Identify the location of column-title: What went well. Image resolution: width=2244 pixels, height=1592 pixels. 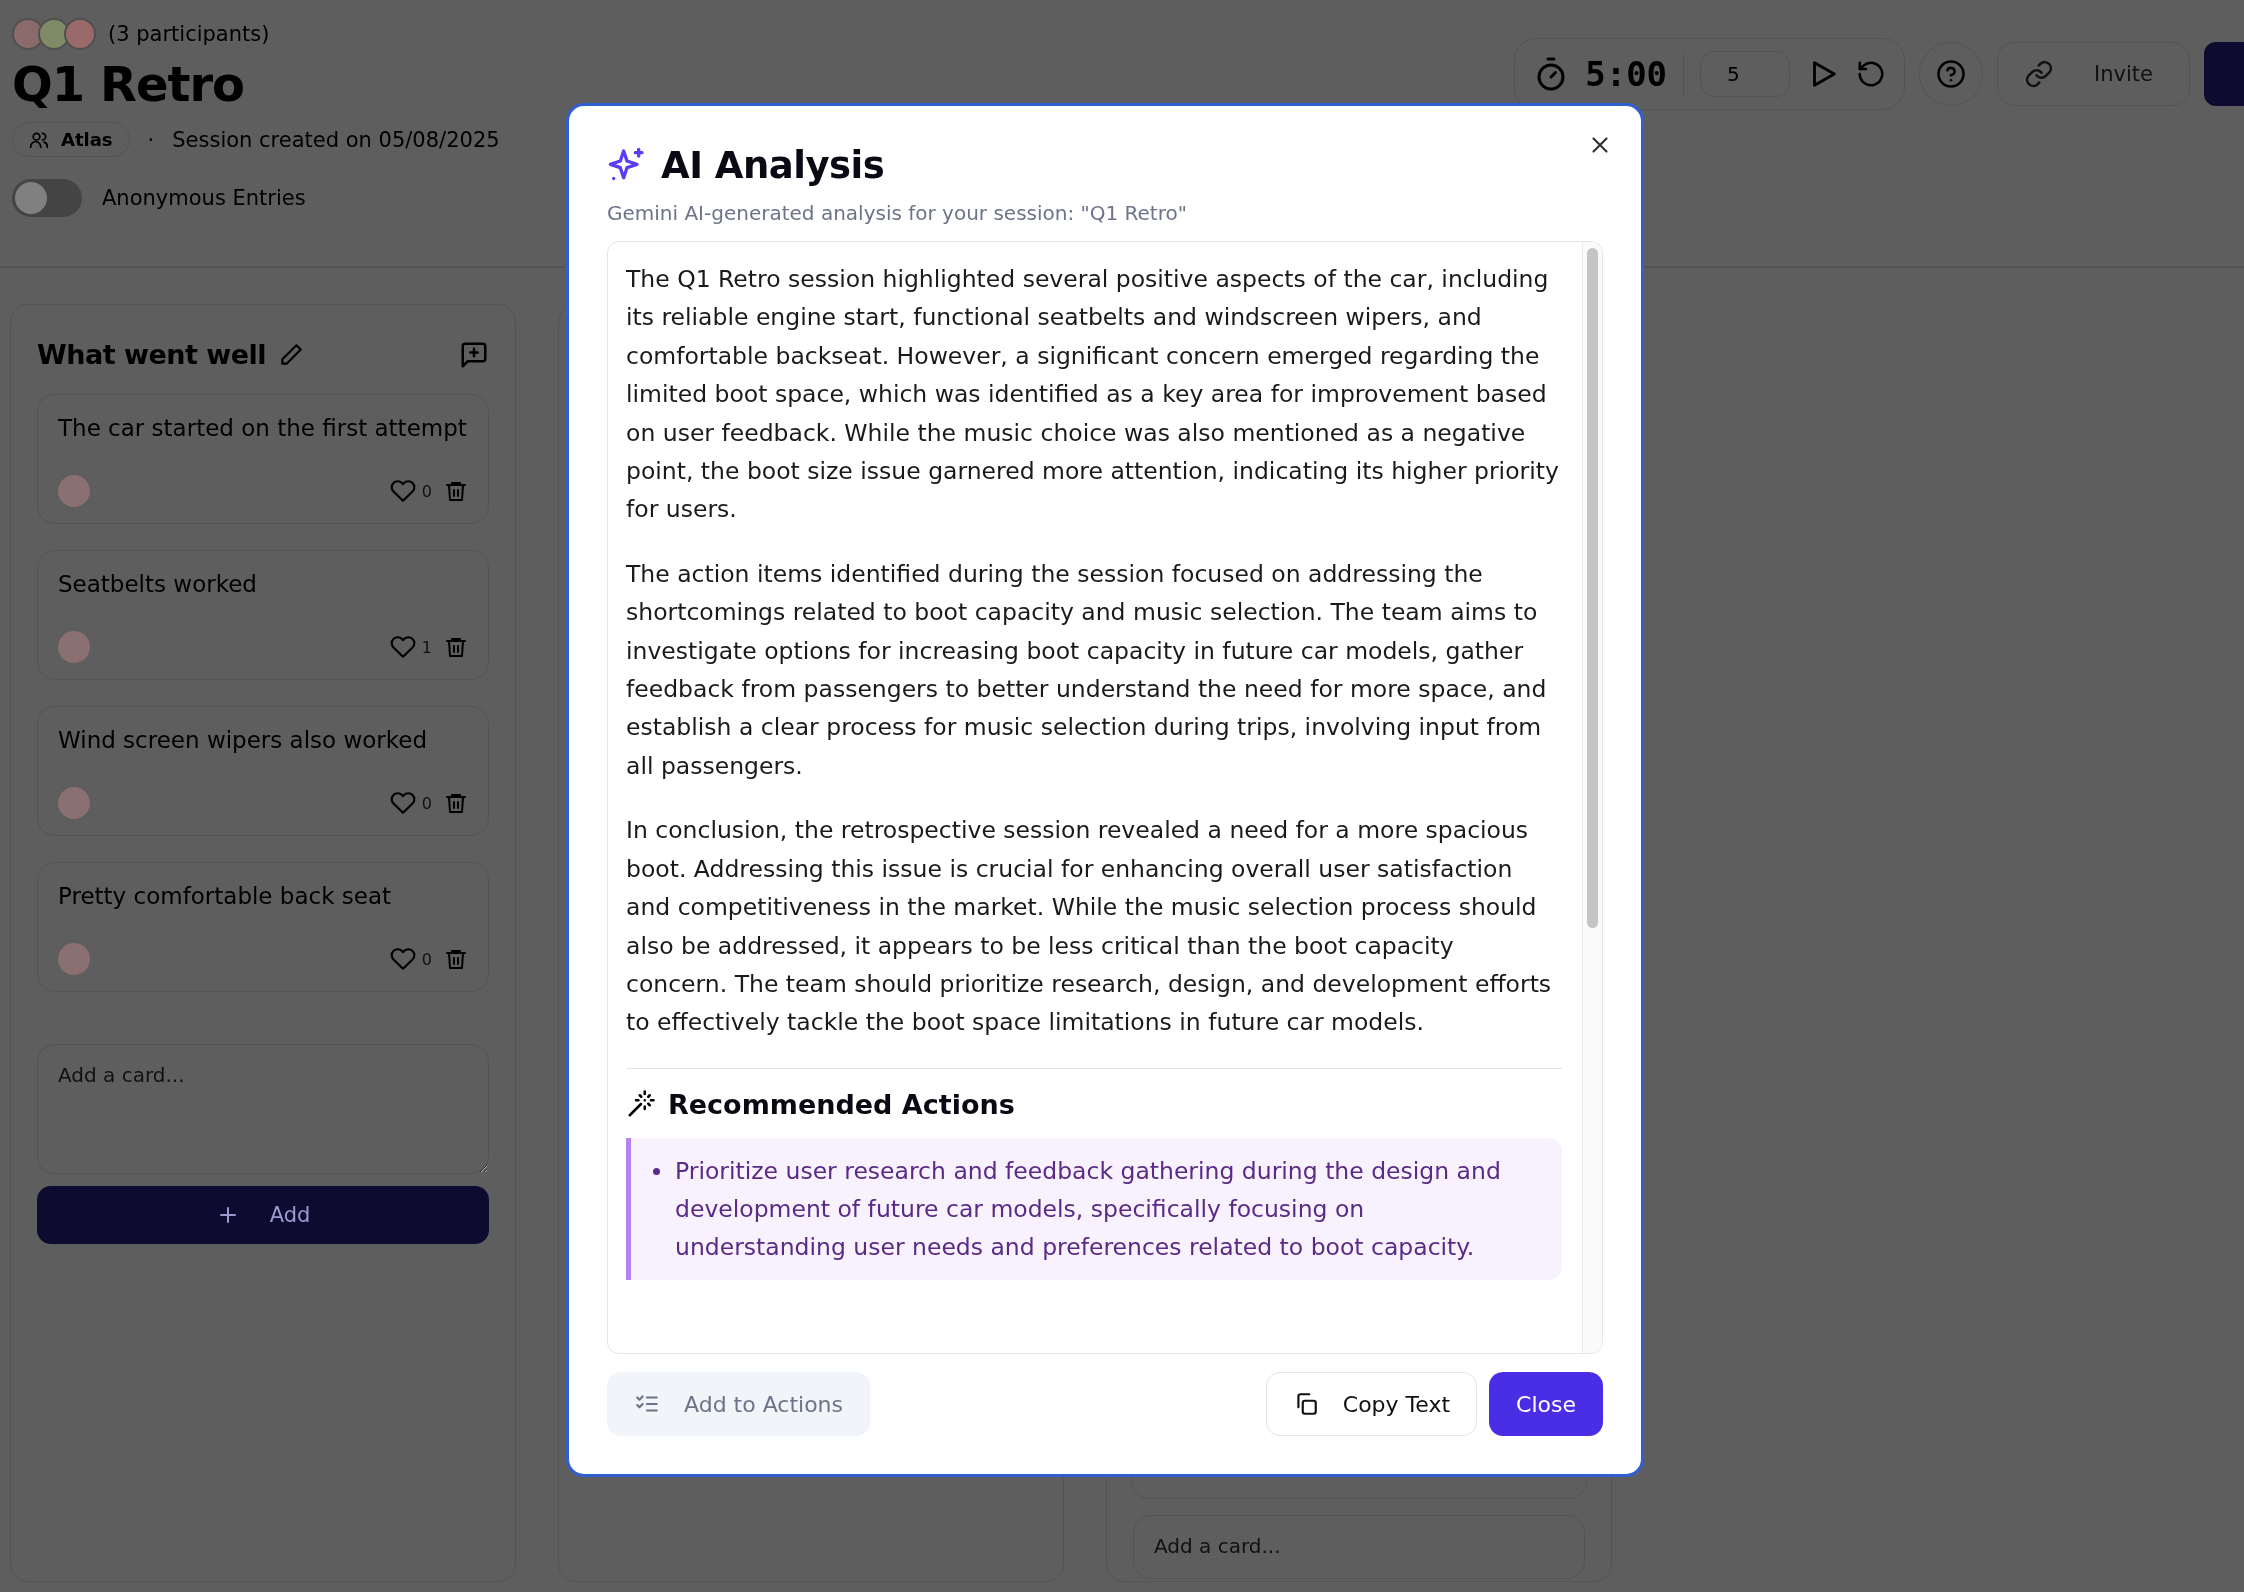
(152, 354).